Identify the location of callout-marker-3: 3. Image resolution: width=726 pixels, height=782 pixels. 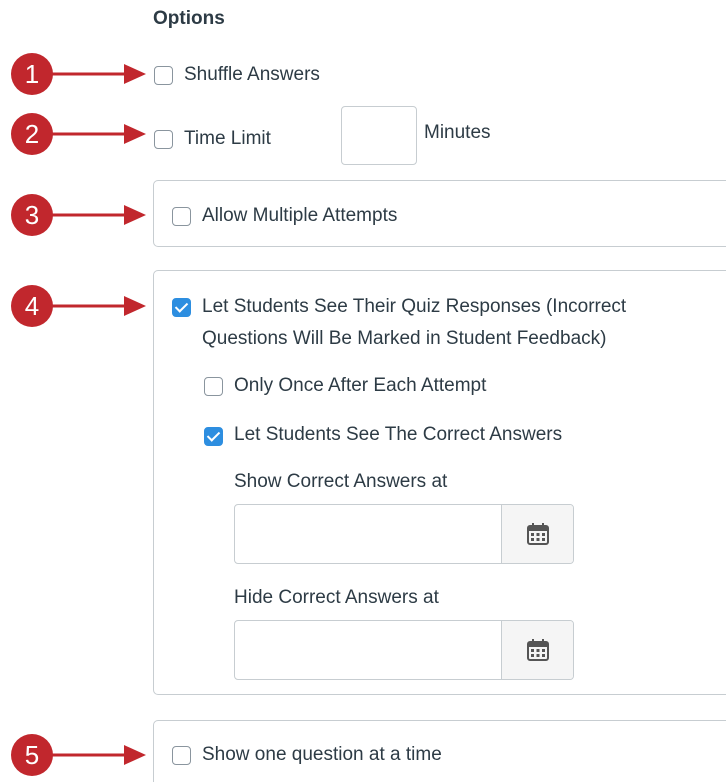
(32, 215).